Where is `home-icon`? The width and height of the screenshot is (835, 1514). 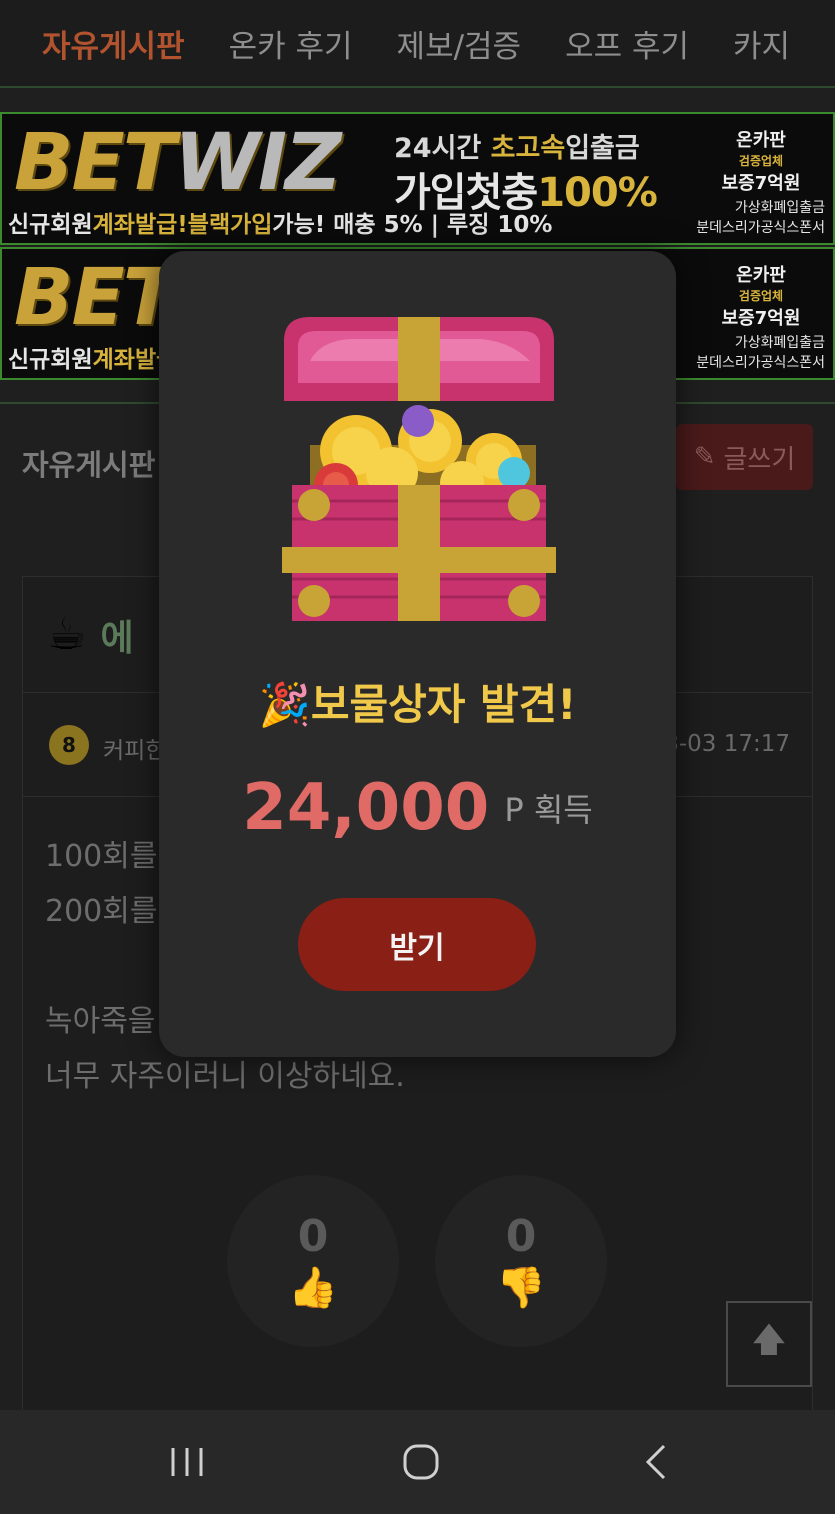
home-icon is located at coordinates (421, 1462).